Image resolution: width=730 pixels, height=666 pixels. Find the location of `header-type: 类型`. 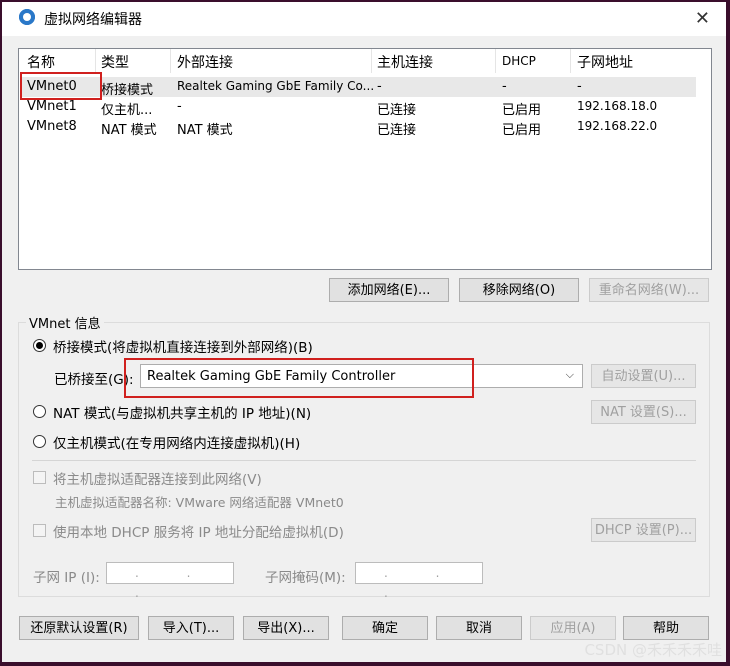

header-type: 类型 is located at coordinates (115, 62).